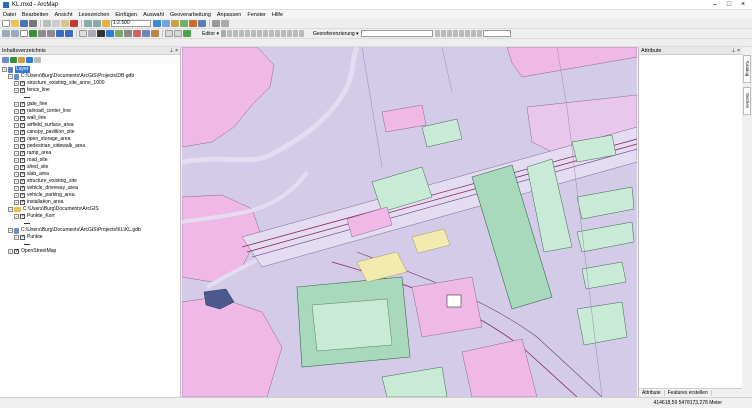  I want to click on rotate-georef-icon, so click(437, 33).